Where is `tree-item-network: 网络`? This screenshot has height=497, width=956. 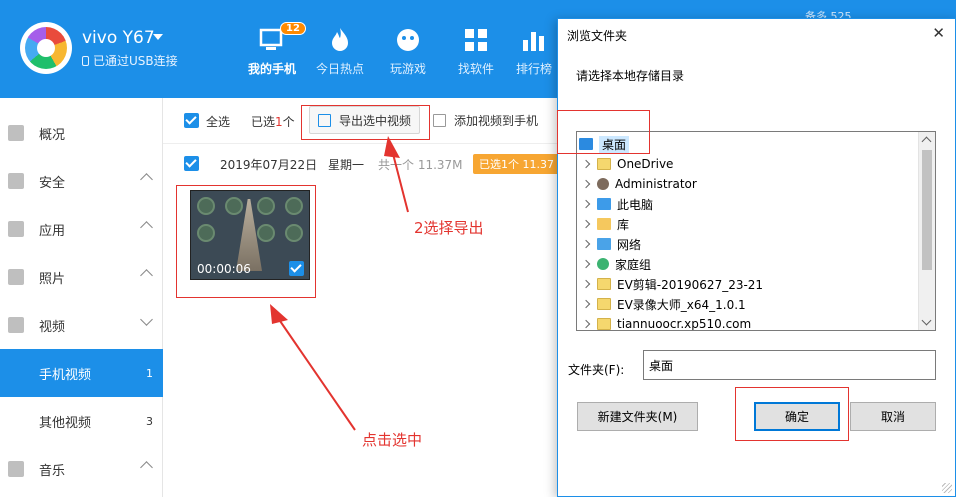 tree-item-network: 网络 is located at coordinates (748, 244).